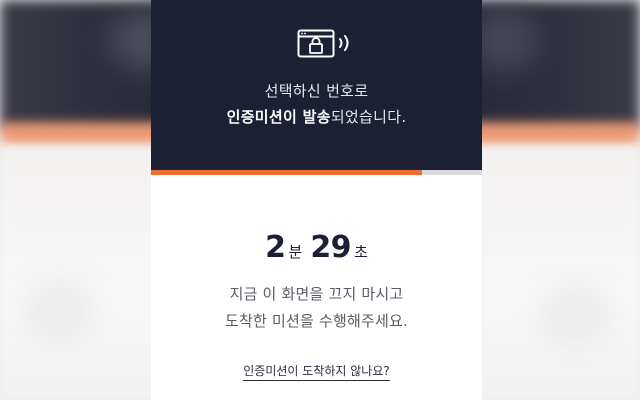 The height and width of the screenshot is (400, 640). What do you see at coordinates (331, 247) in the screenshot?
I see `timer-seconds: 29` at bounding box center [331, 247].